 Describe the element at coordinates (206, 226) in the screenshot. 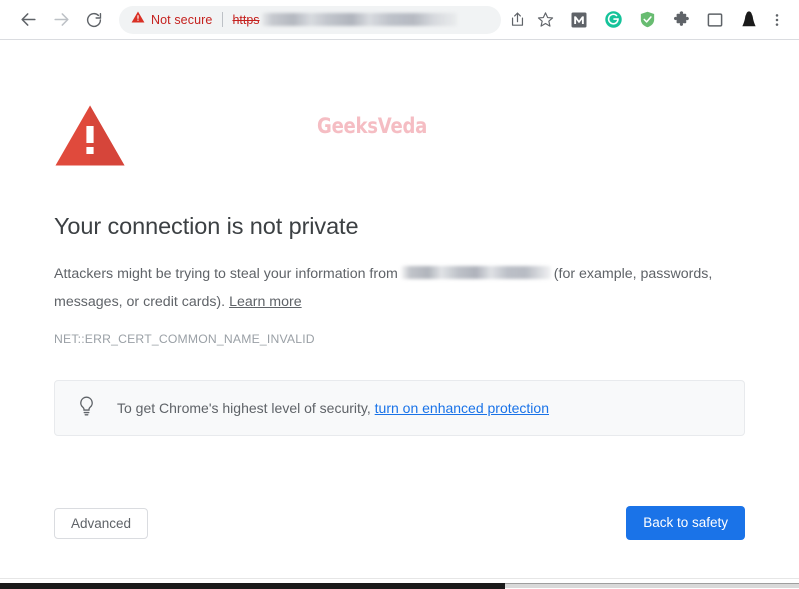

I see `page-title: Your connection is not private` at that location.